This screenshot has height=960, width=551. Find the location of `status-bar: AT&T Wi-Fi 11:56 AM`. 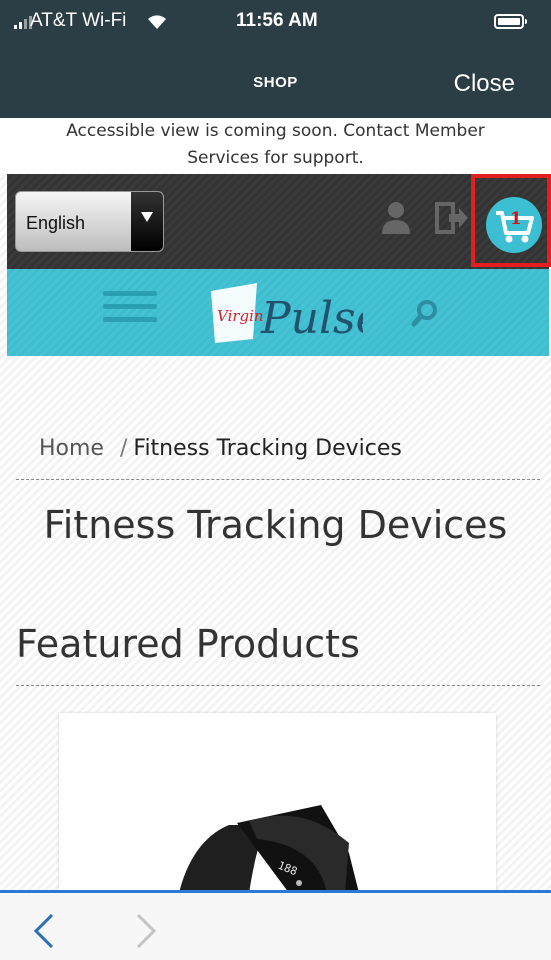

status-bar: AT&T Wi-Fi 11:56 AM is located at coordinates (275, 22).